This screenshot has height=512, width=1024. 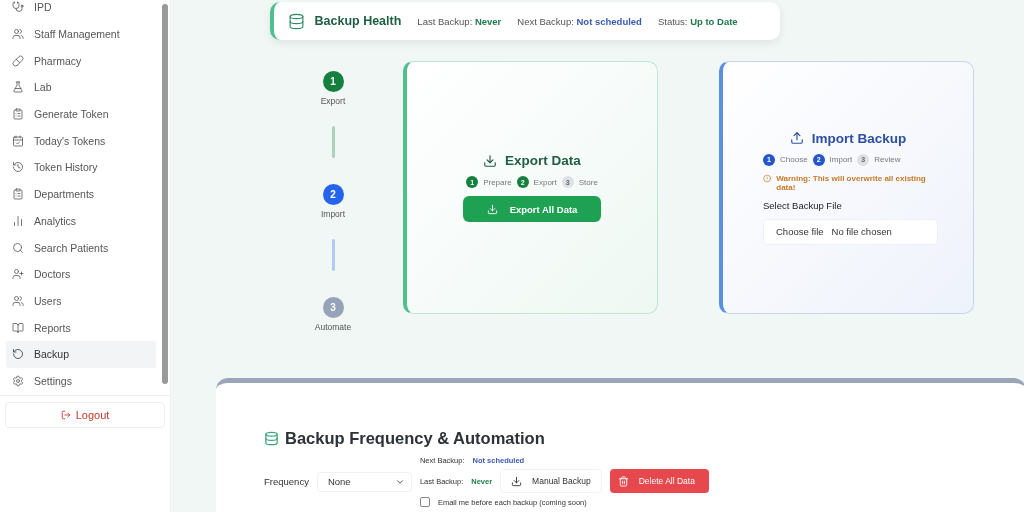 What do you see at coordinates (767, 178) in the screenshot?
I see `warning-icon` at bounding box center [767, 178].